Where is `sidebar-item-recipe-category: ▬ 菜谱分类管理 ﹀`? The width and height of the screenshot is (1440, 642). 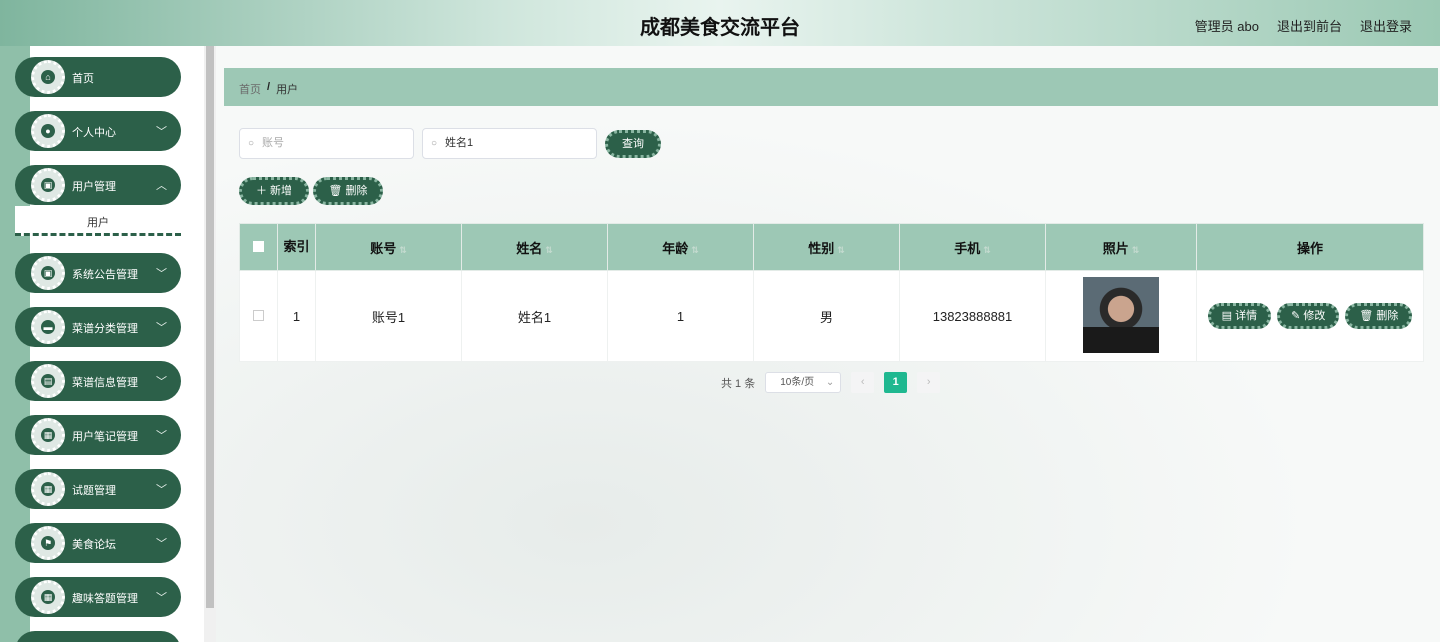 sidebar-item-recipe-category: ▬ 菜谱分类管理 ﹀ is located at coordinates (98, 327).